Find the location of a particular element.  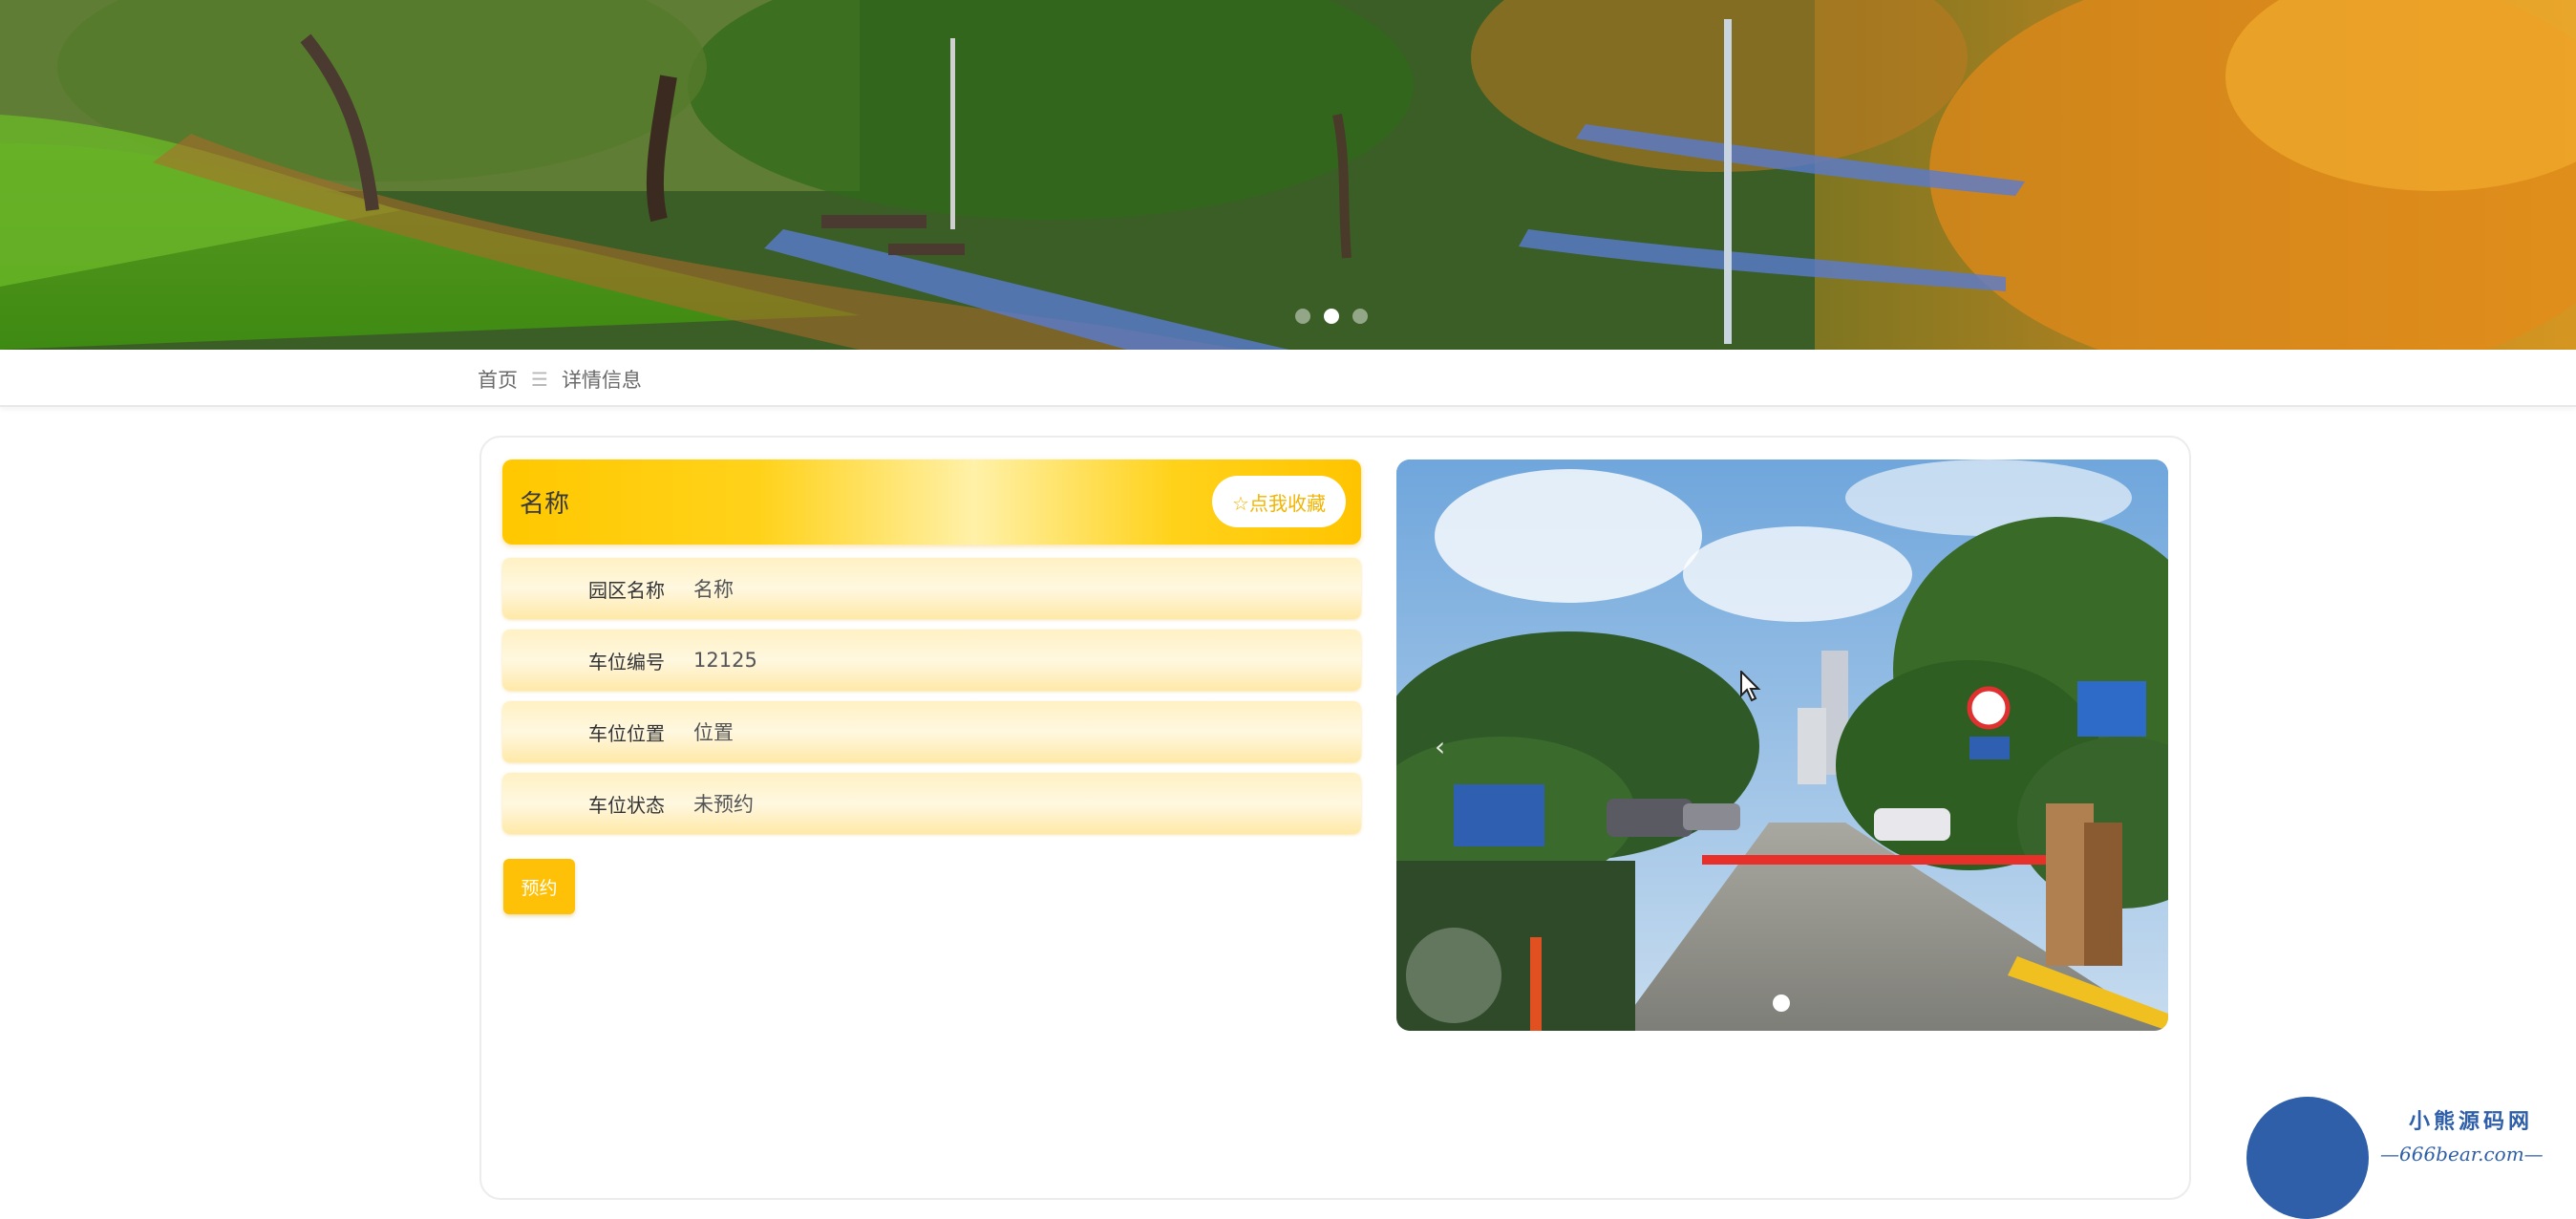

detail-title-bar: 名称 ☆点我收藏 is located at coordinates (931, 502).